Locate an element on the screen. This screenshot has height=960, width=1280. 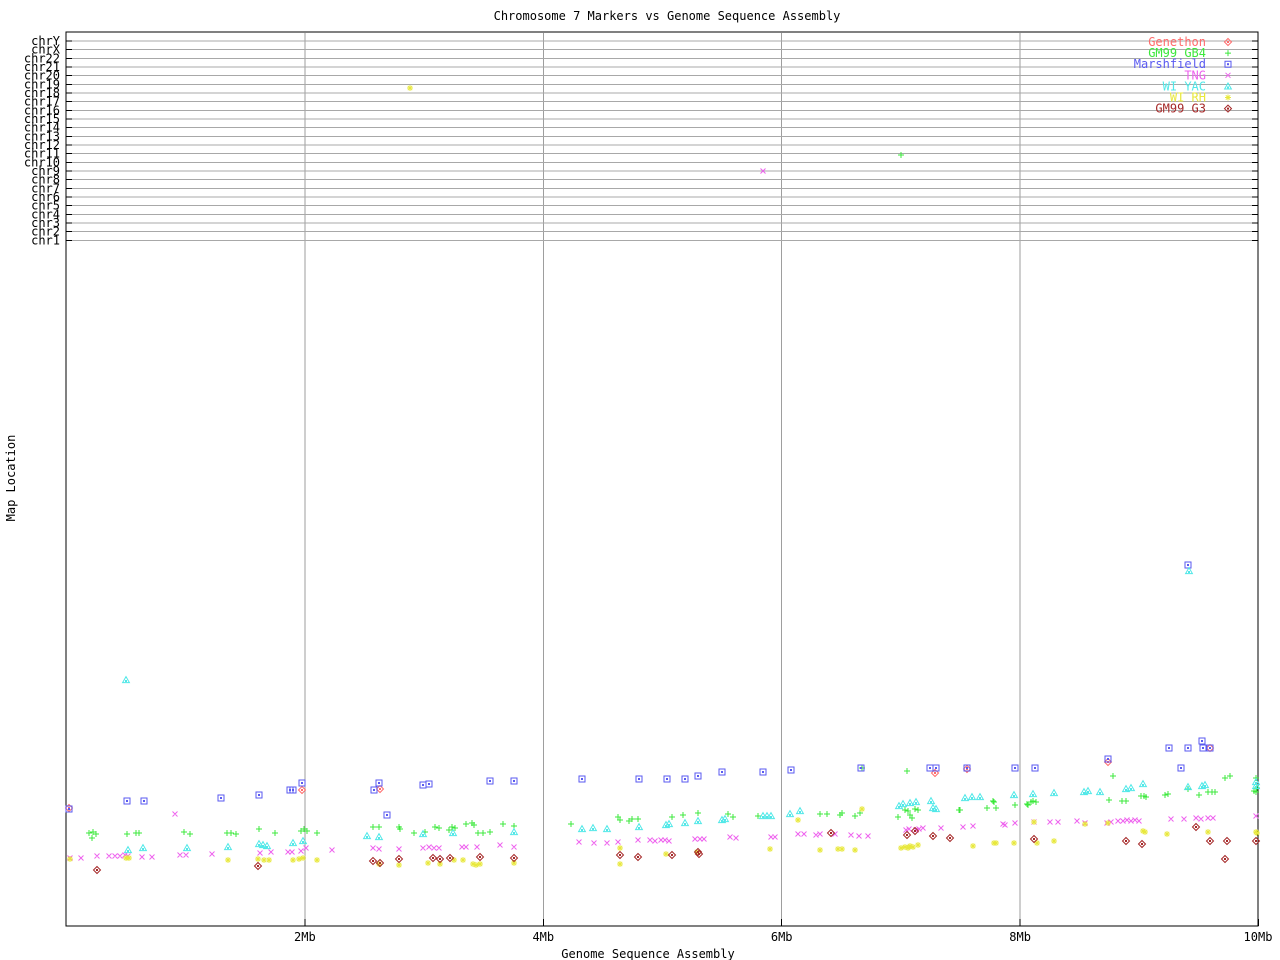
x-tick-label: 6Mb is located at coordinates (782, 937).